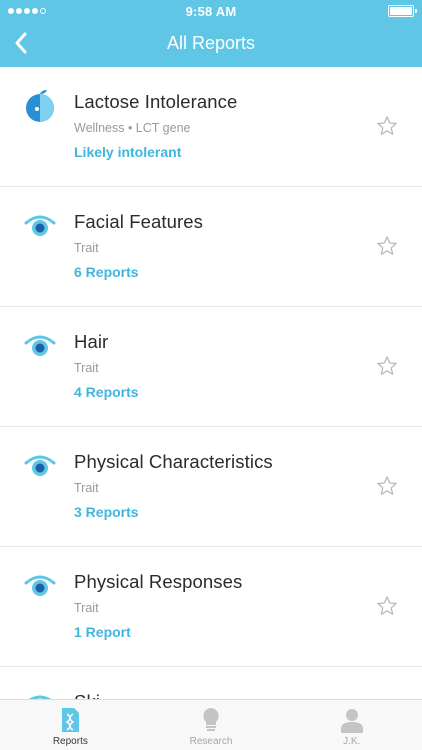 Image resolution: width=422 pixels, height=750 pixels. Describe the element at coordinates (211, 683) in the screenshot. I see `report-row-partial: Ski` at that location.